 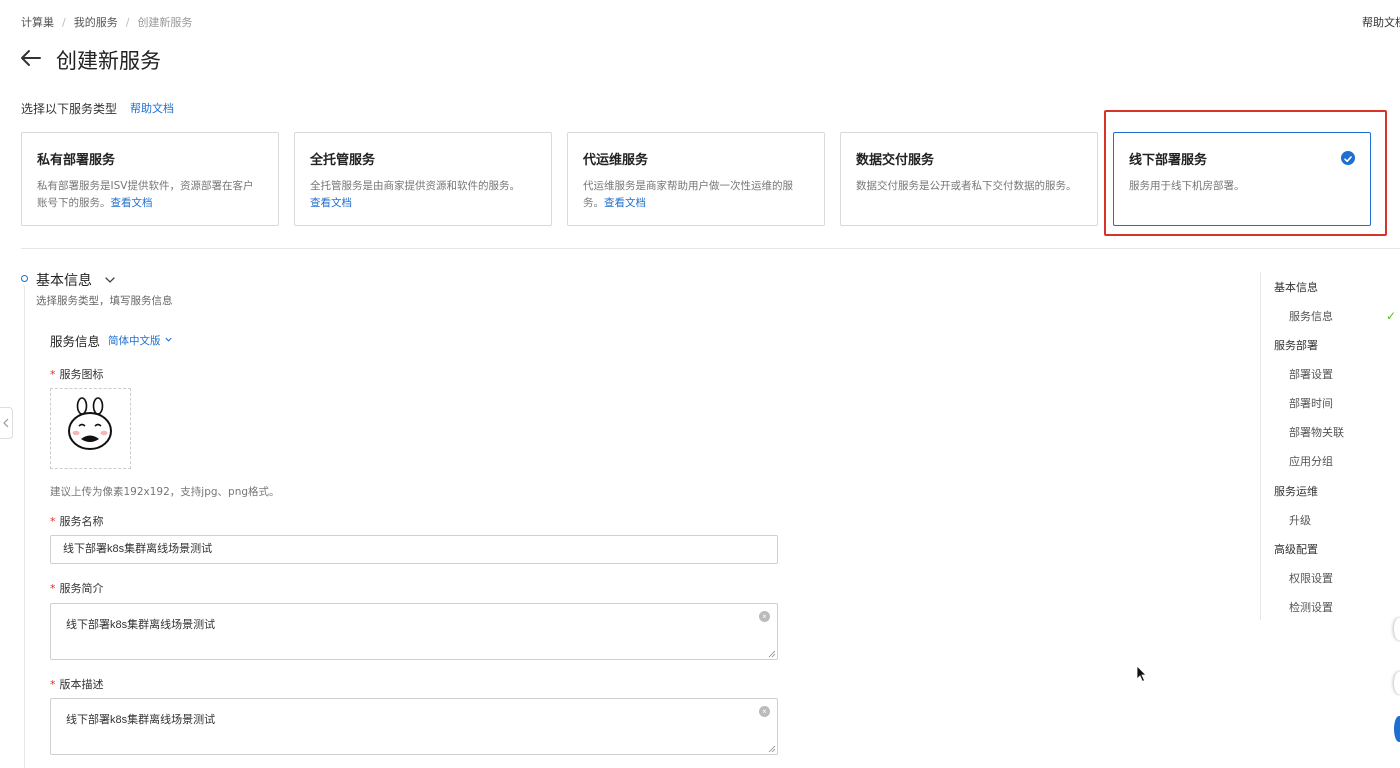 What do you see at coordinates (141, 625) in the screenshot?
I see `summary-text: 线下部署k8s集群离线场景测试` at bounding box center [141, 625].